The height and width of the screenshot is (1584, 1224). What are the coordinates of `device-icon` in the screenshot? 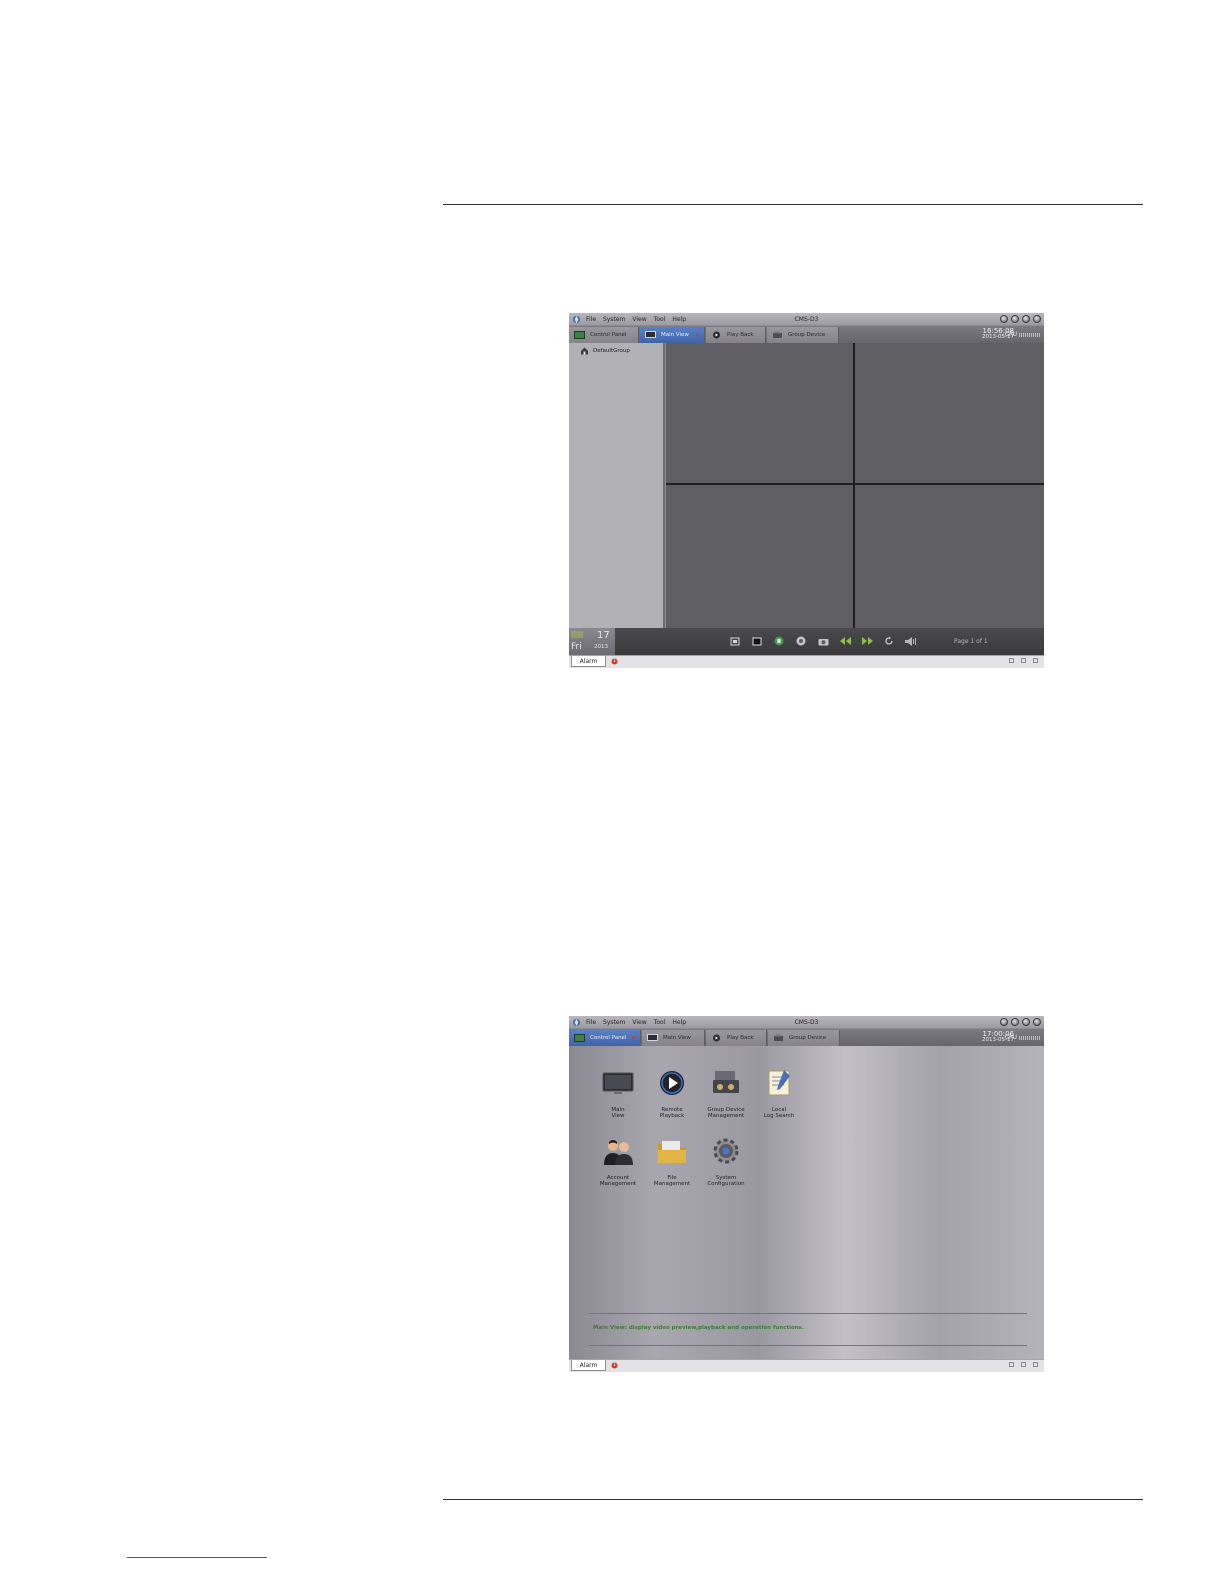 It's located at (777, 334).